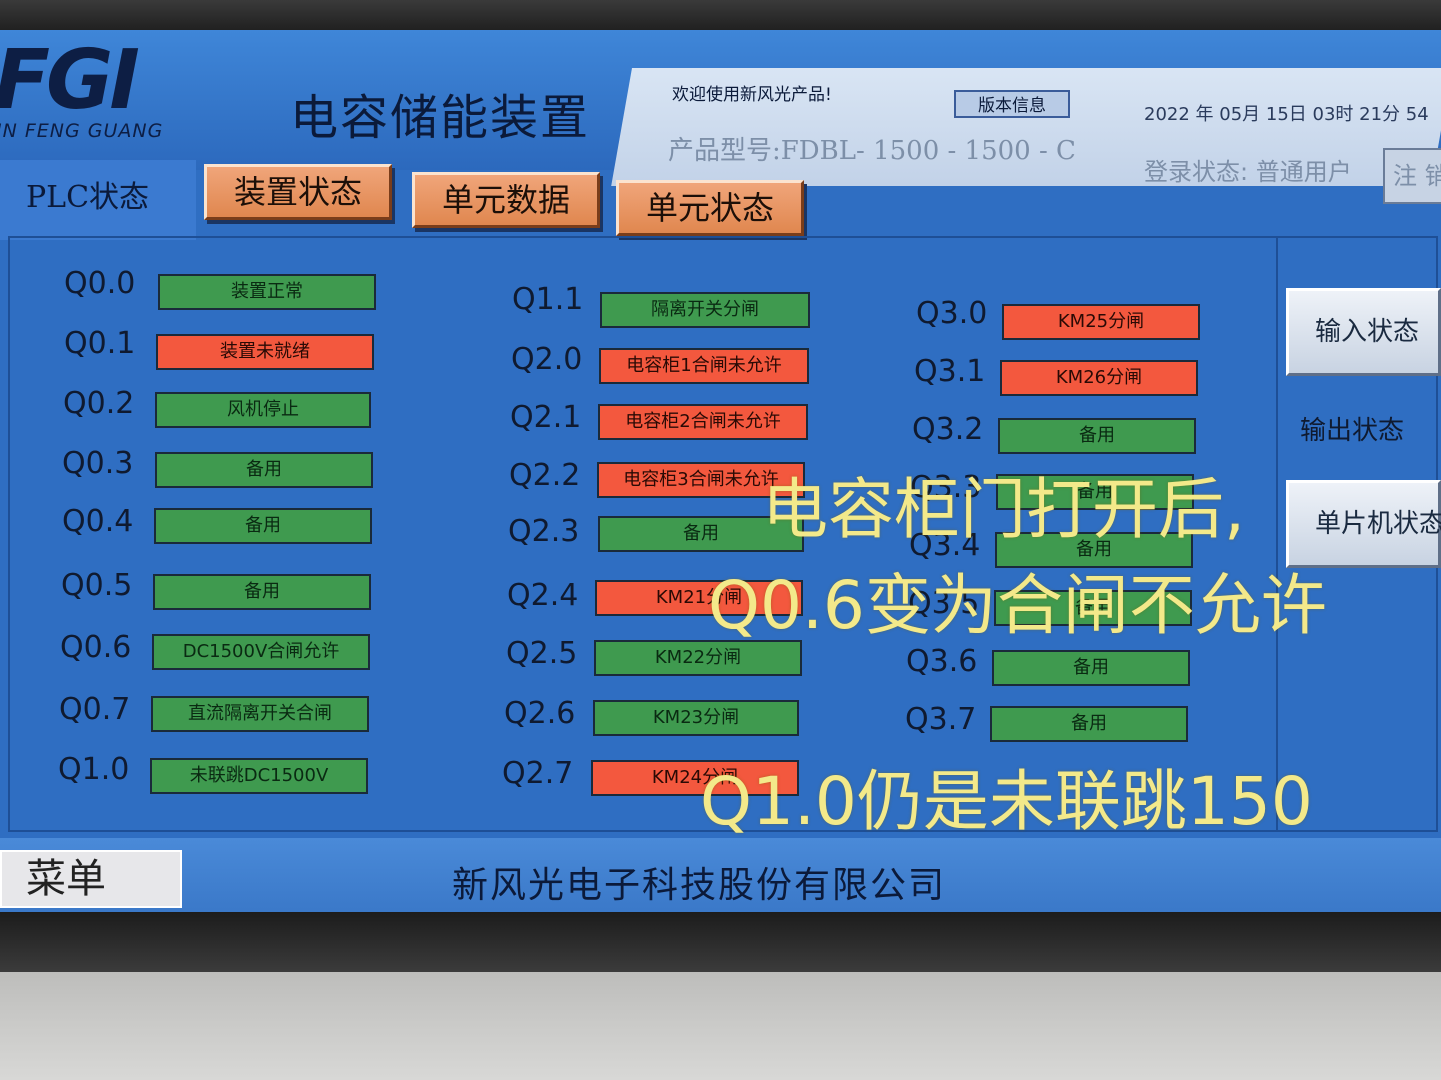 Image resolution: width=1441 pixels, height=1080 pixels. Describe the element at coordinates (261, 652) in the screenshot. I see `output-status-box: DC1500V合闸允许` at that location.